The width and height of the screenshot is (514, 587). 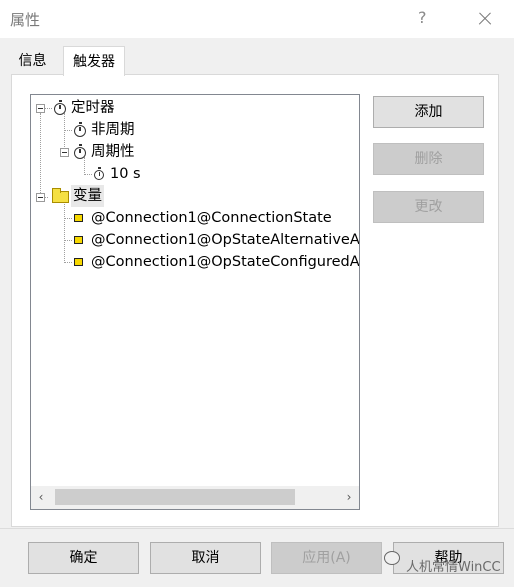 What do you see at coordinates (392, 558) in the screenshot?
I see `wechat-icon` at bounding box center [392, 558].